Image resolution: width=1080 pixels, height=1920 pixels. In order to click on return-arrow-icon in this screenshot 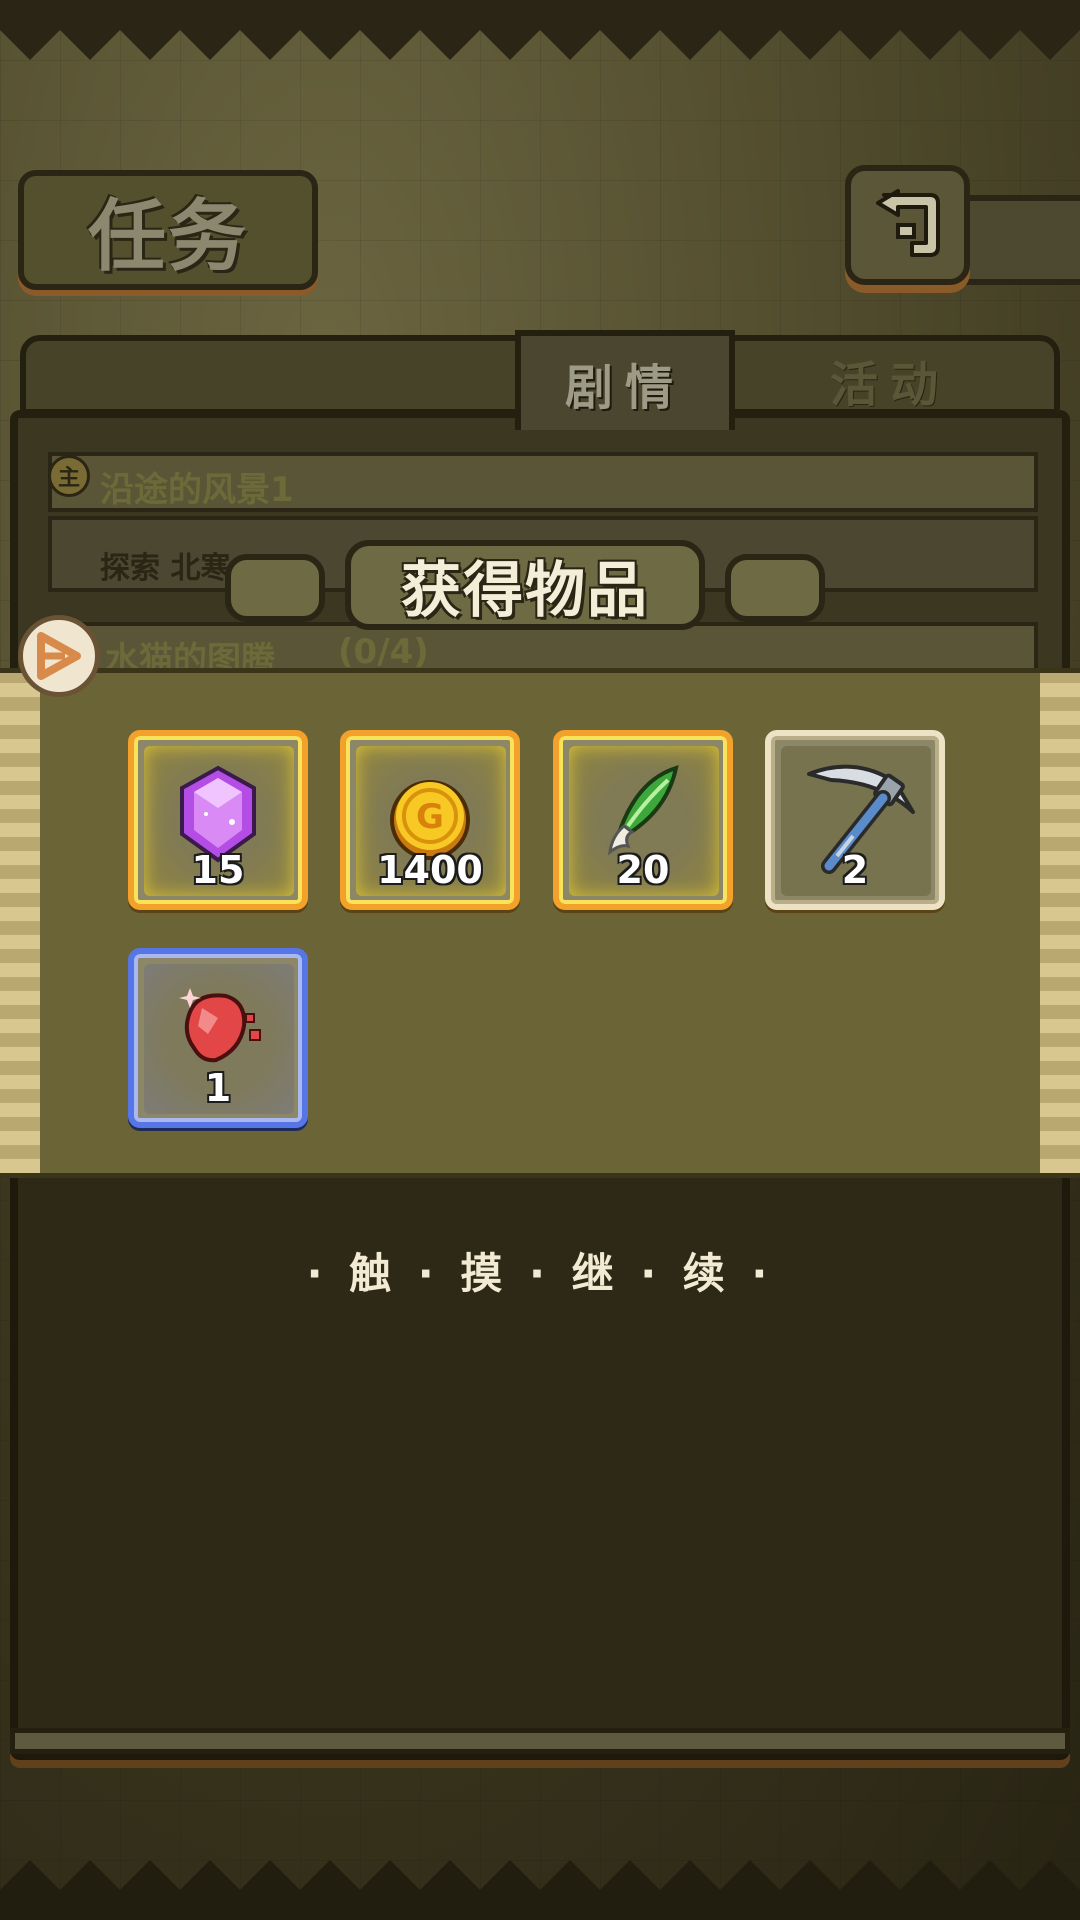, I will do `click(907, 223)`.